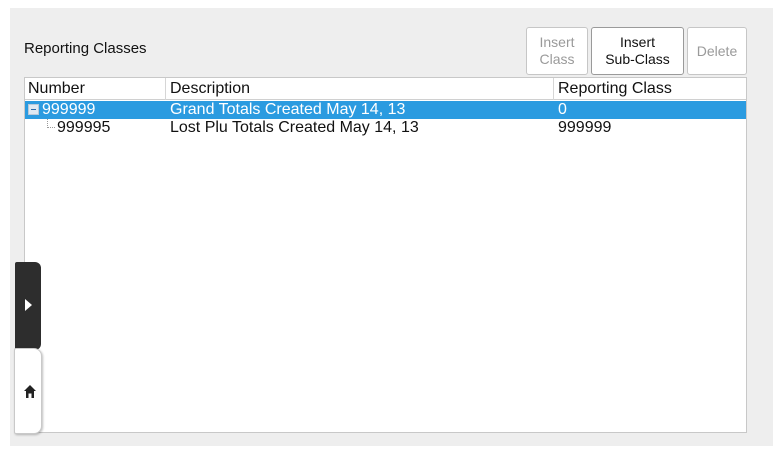 The width and height of the screenshot is (783, 450). I want to click on panel-title: Reporting Classes, so click(85, 48).